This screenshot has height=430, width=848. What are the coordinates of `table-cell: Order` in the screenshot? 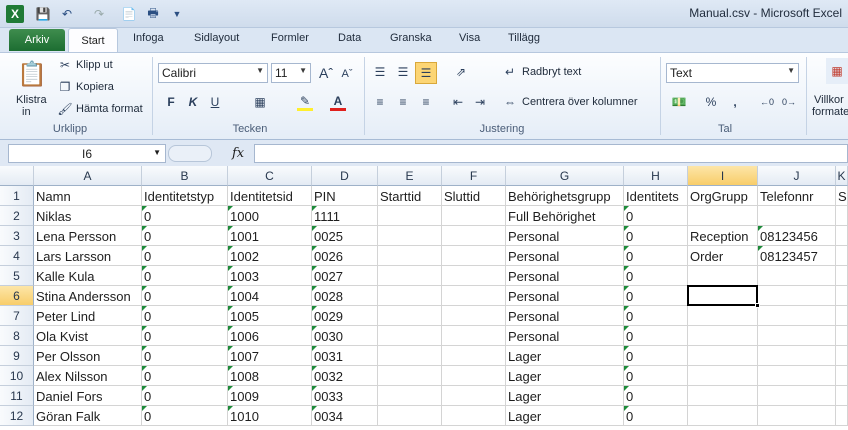 It's located at (723, 256).